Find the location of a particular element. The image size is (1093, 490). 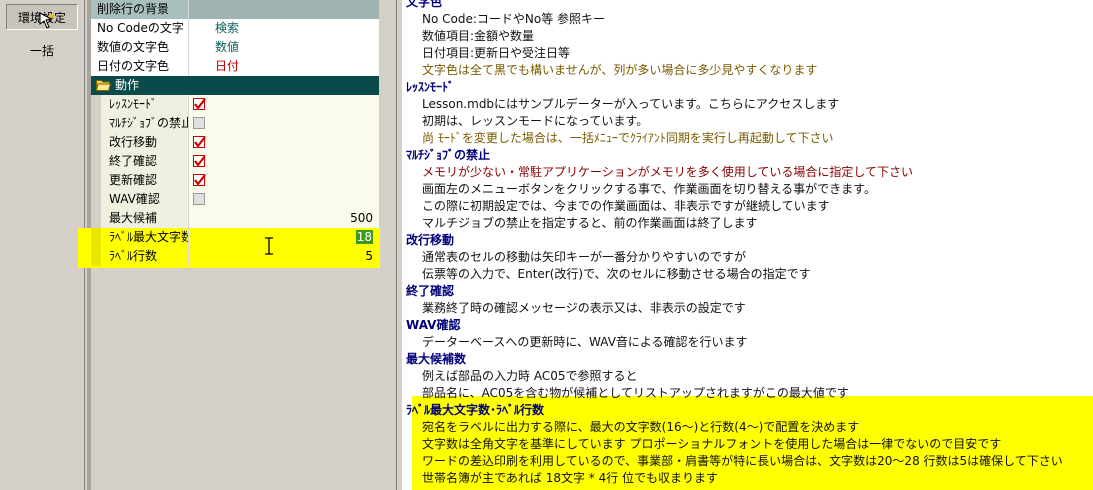

grid-row-date-color: 日付の文字色 日付 is located at coordinates (235, 66).